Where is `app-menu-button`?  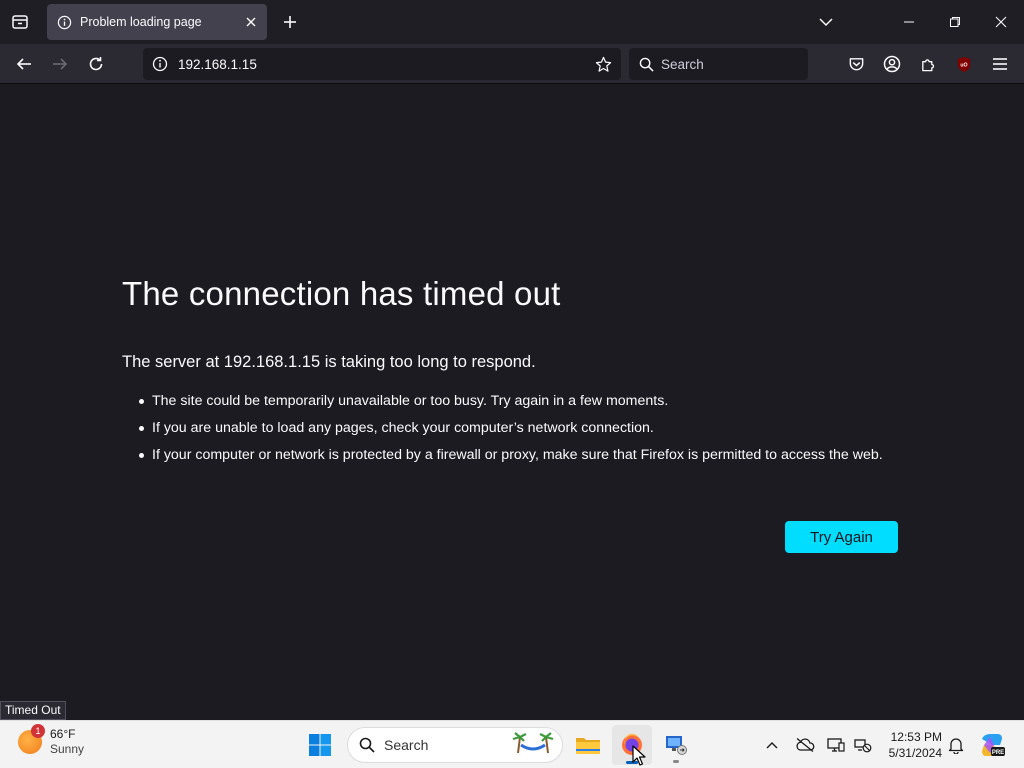 app-menu-button is located at coordinates (1000, 64).